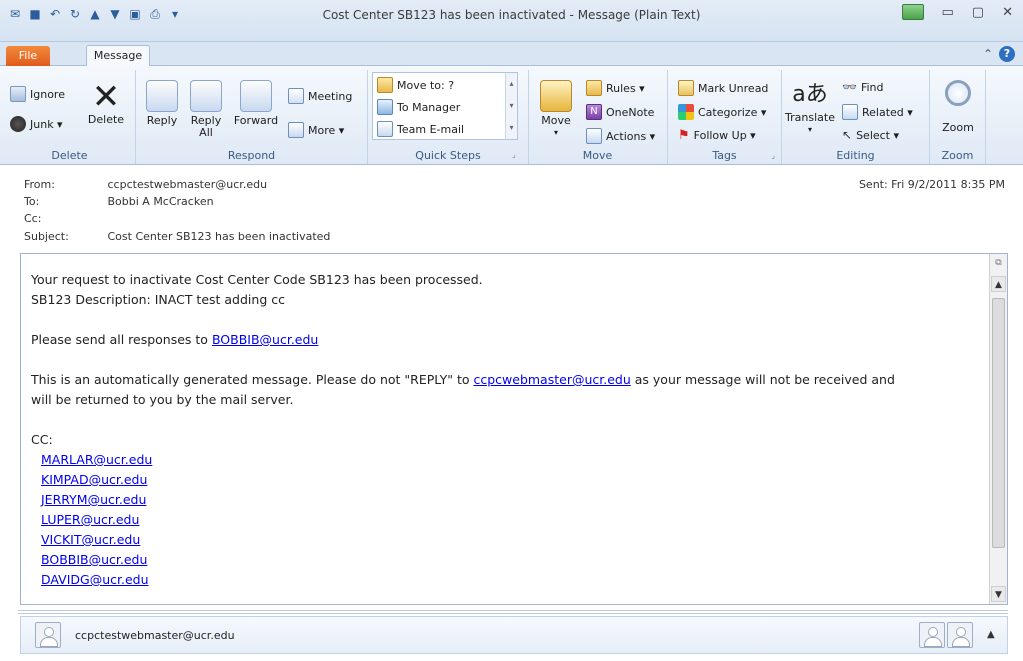 This screenshot has width=1023, height=661. Describe the element at coordinates (998, 594) in the screenshot. I see `scroll-down-button: ▼` at that location.